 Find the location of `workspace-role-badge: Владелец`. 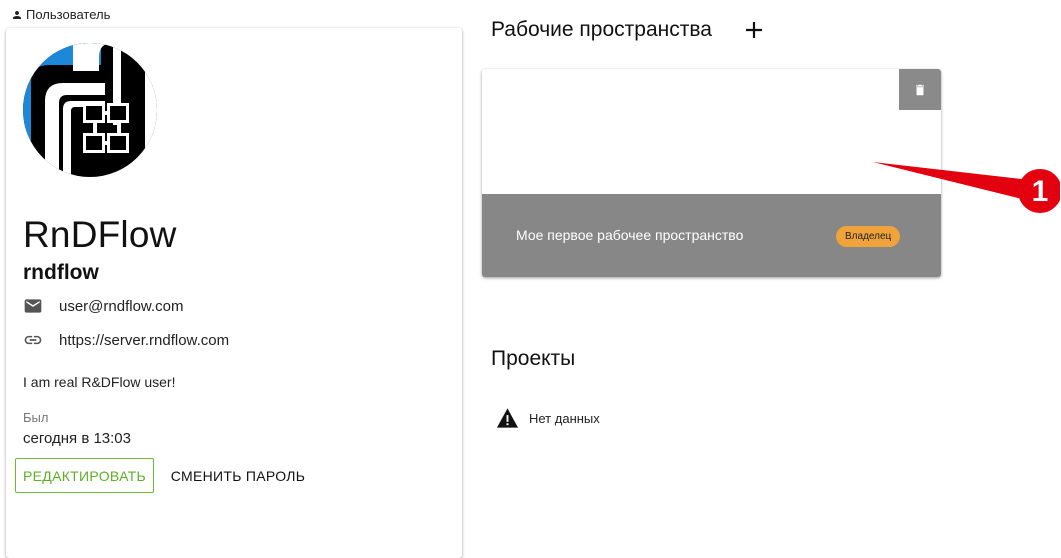

workspace-role-badge: Владелец is located at coordinates (868, 236).